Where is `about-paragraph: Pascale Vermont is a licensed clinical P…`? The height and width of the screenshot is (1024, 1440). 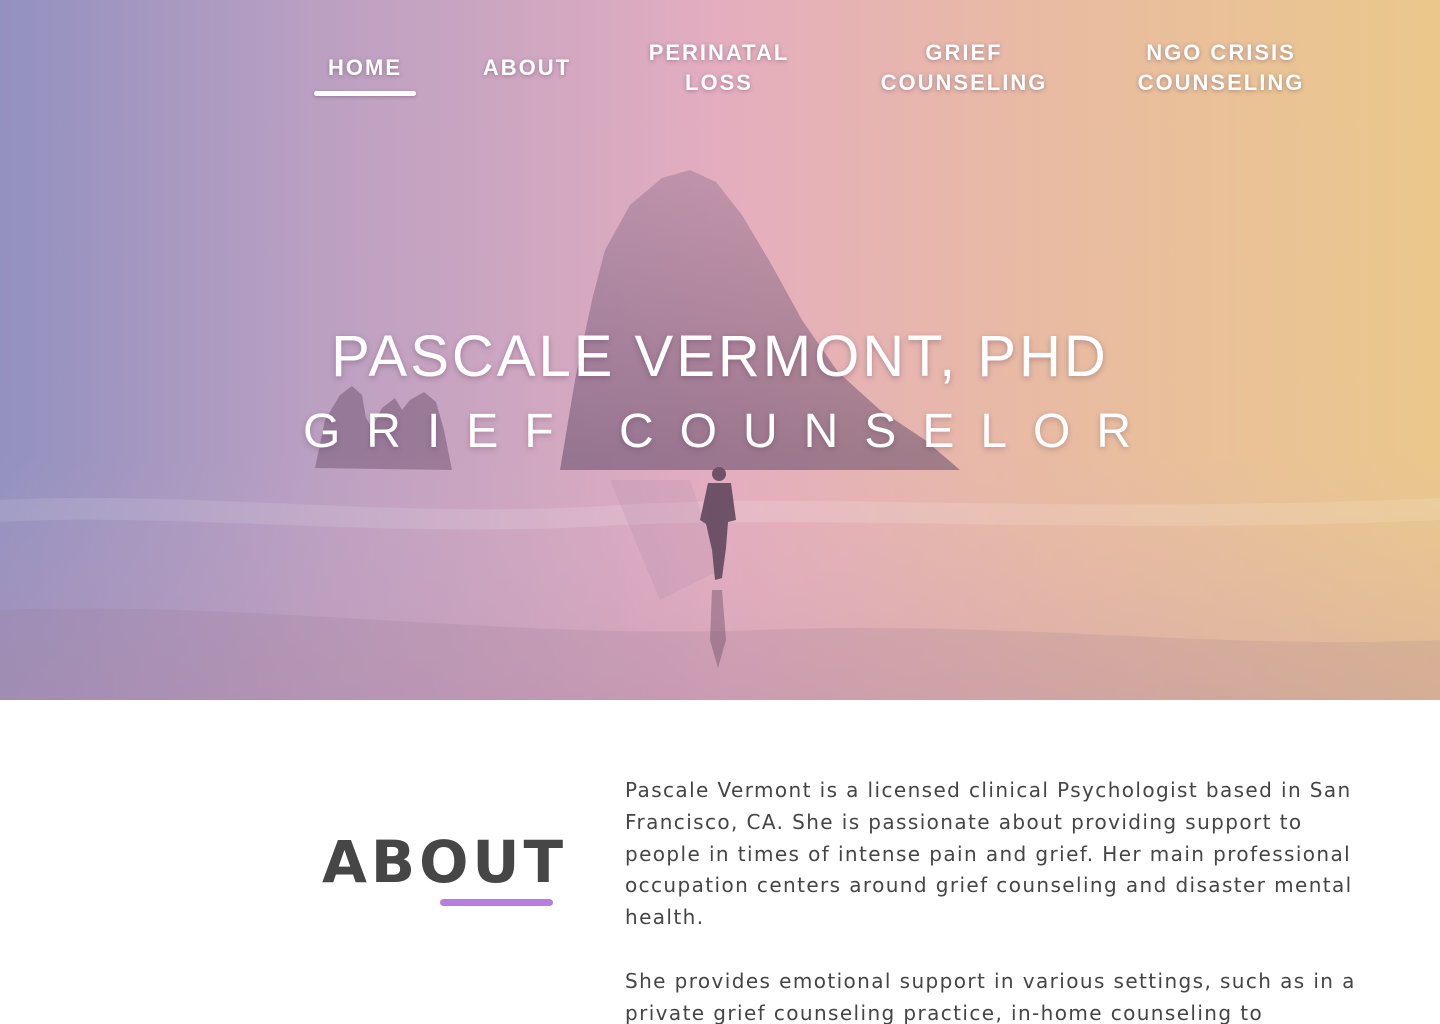
about-paragraph: Pascale Vermont is a licensed clinical P… is located at coordinates (989, 854).